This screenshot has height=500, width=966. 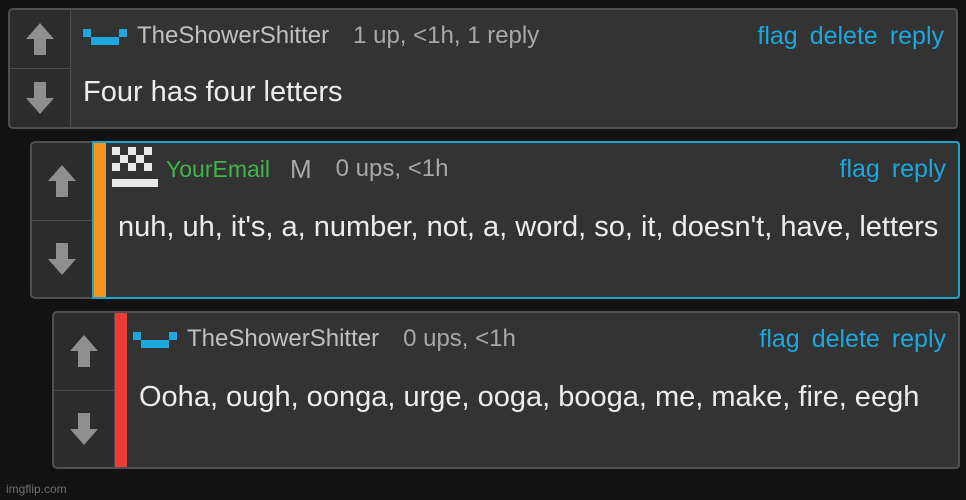 I want to click on comment-header: YourEmail M 0 ups, <1h flag reply, so click(x=529, y=167).